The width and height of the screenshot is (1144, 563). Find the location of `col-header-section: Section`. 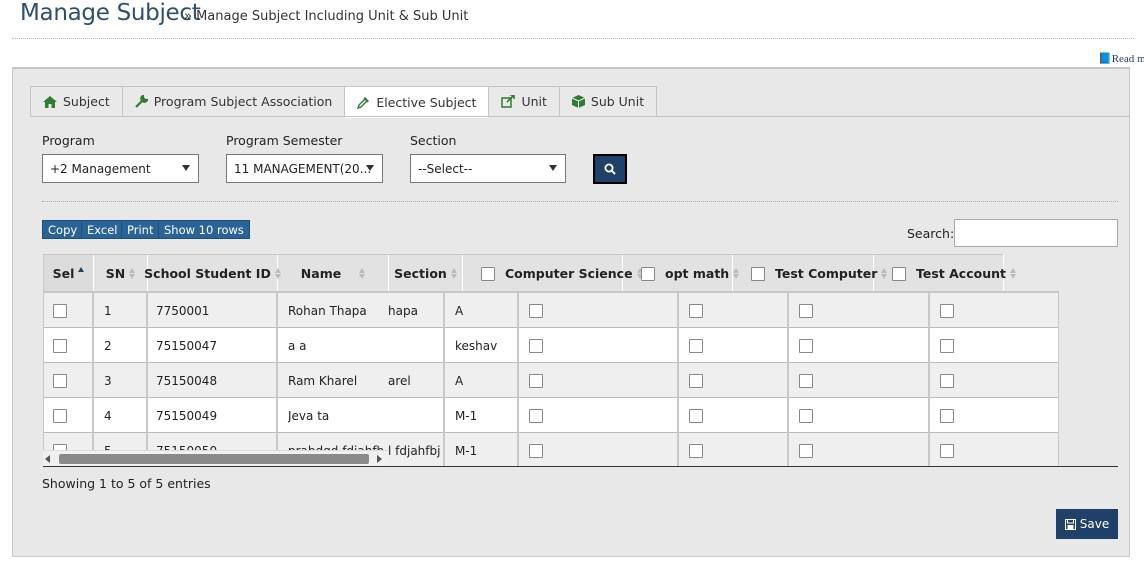

col-header-section: Section is located at coordinates (426, 273).